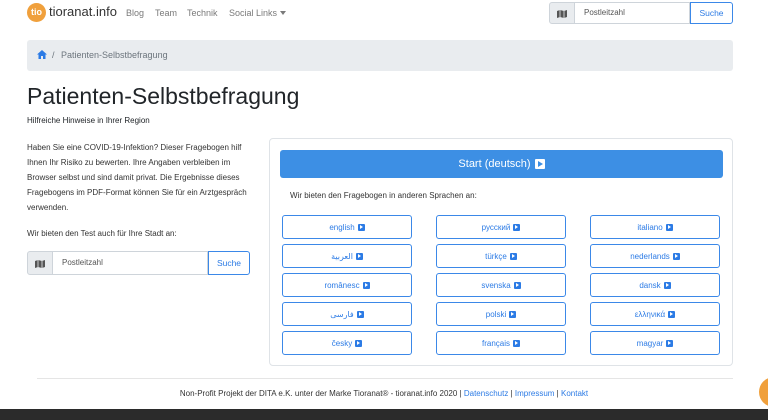 The width and height of the screenshot is (768, 420). I want to click on lang-label: česky, so click(342, 343).